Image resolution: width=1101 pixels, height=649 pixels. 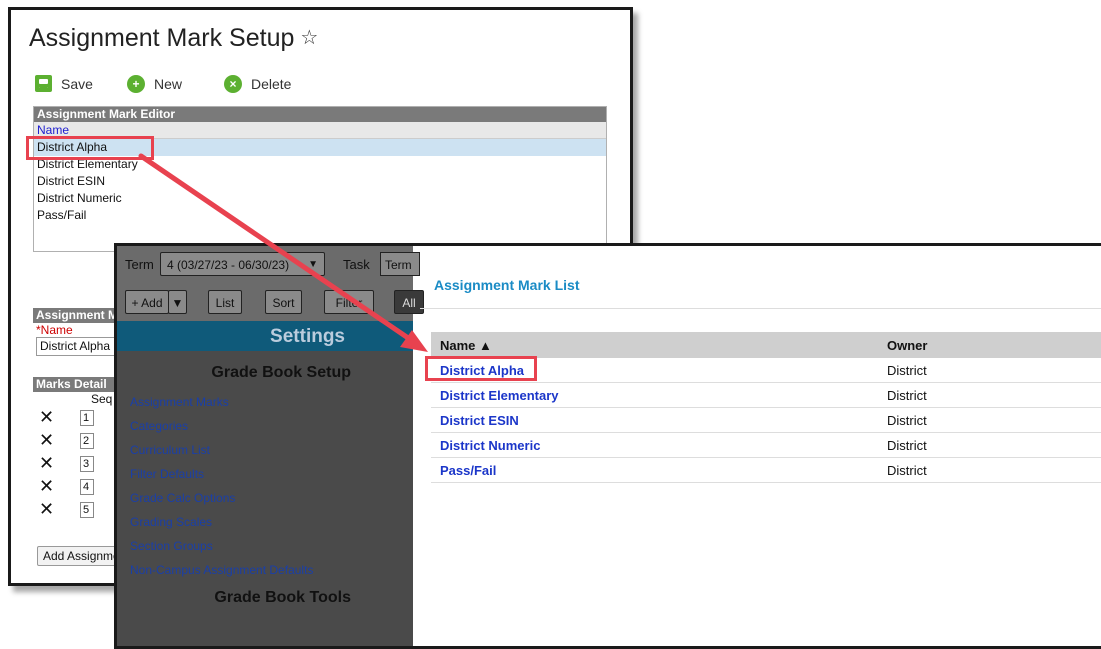 I want to click on callout-arrow, so click(x=283, y=252).